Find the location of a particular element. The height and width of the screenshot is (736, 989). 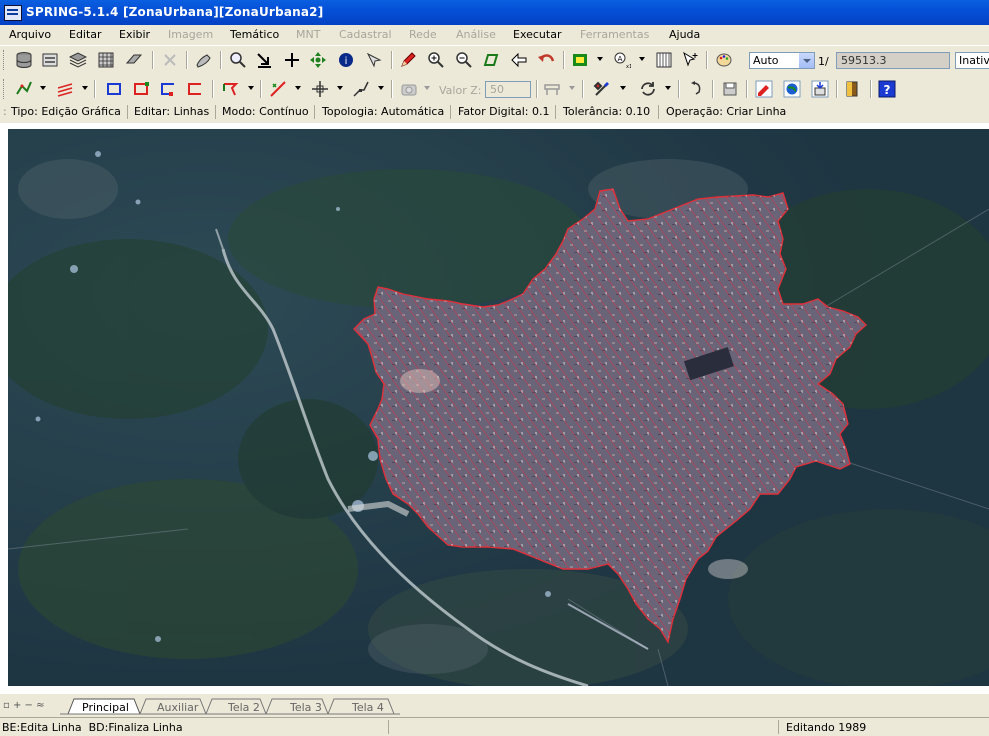

menu-tematico: Temático is located at coordinates (254, 34).